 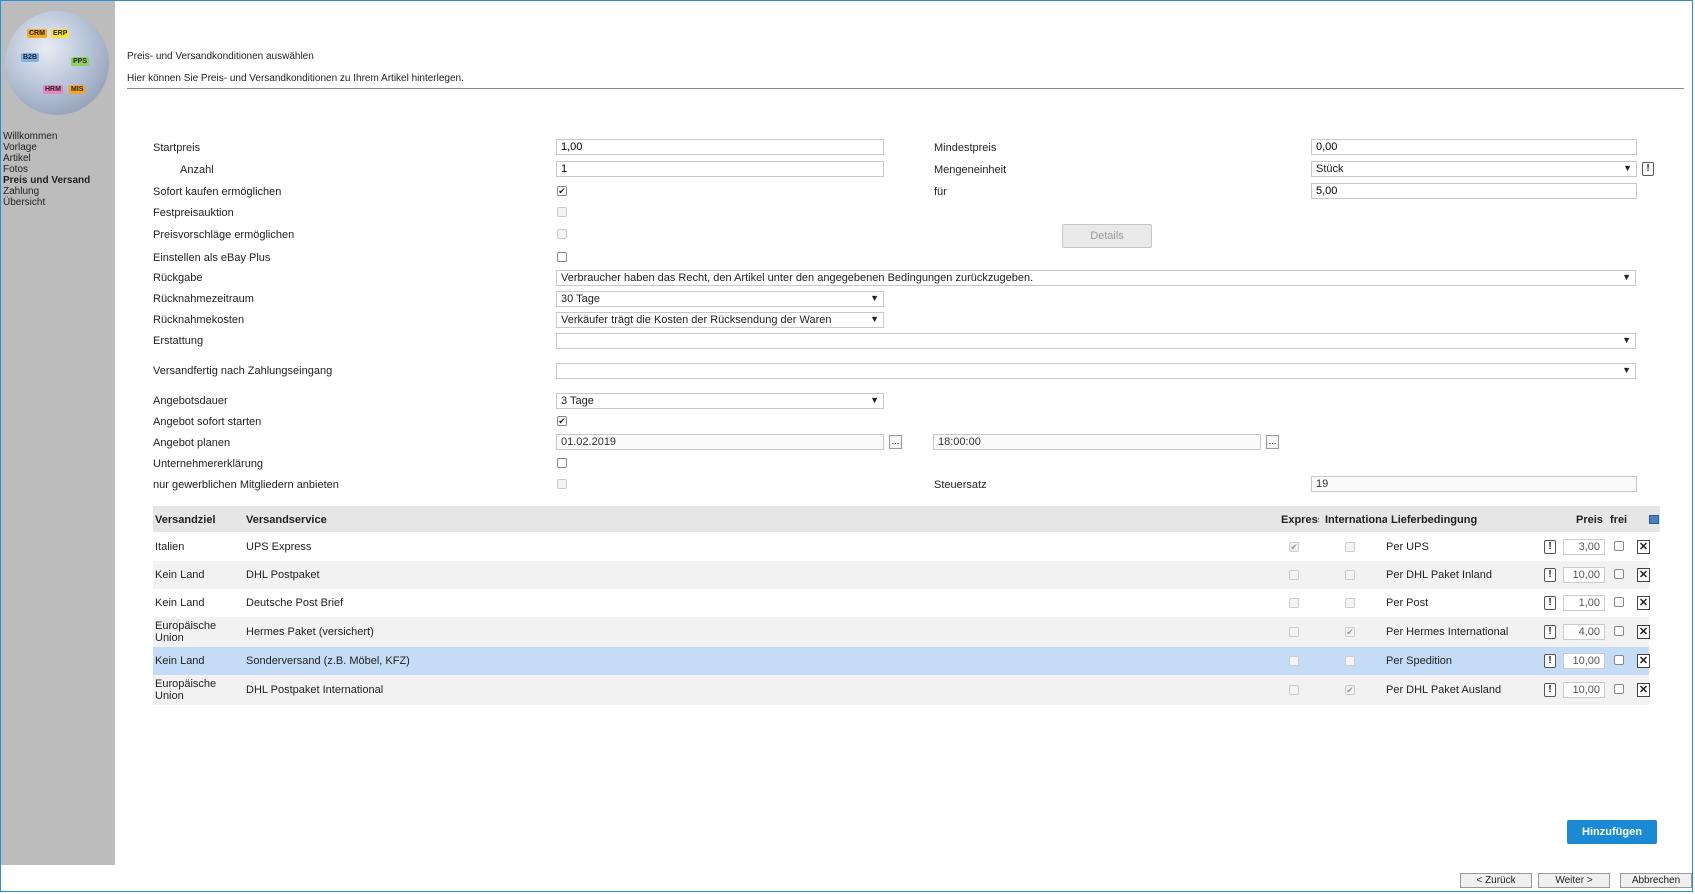 I want to click on col-versandziel: Versandziel, so click(x=185, y=520).